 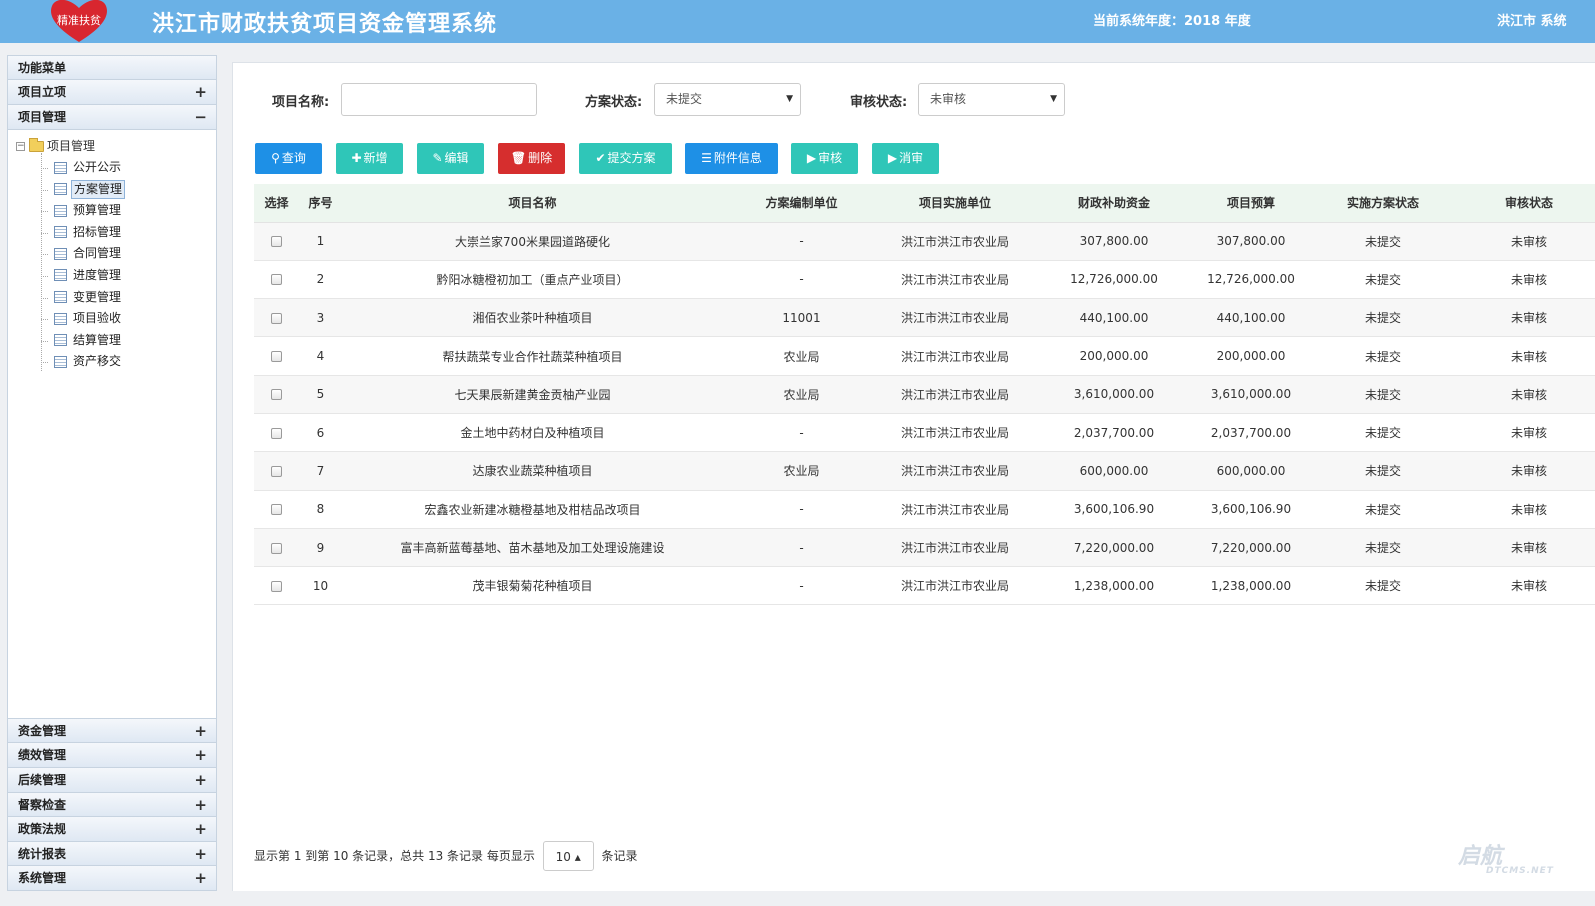 What do you see at coordinates (532, 548) in the screenshot?
I see `project-name-cell: 富丰高新蓝莓基地、苗木基地及加工处理设施建设` at bounding box center [532, 548].